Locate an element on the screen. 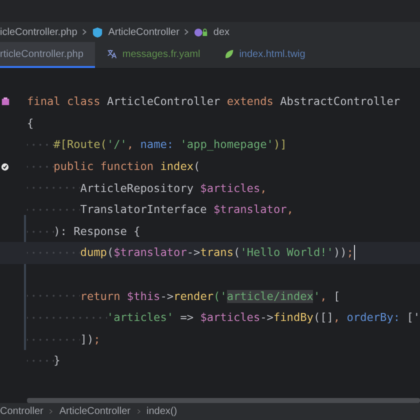  code-line: { is located at coordinates (30, 123).